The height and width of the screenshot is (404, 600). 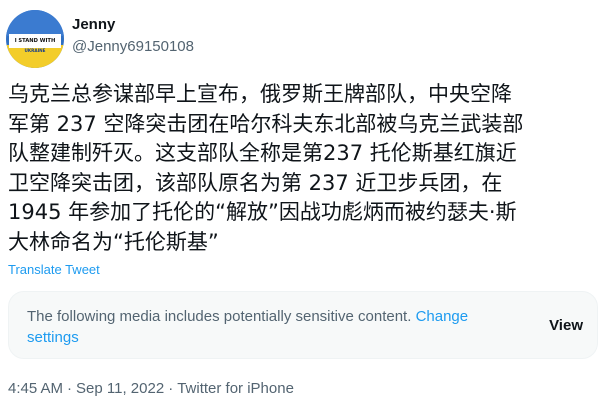 I want to click on tweet-date-link: Sep 11, 2022, so click(x=120, y=388).